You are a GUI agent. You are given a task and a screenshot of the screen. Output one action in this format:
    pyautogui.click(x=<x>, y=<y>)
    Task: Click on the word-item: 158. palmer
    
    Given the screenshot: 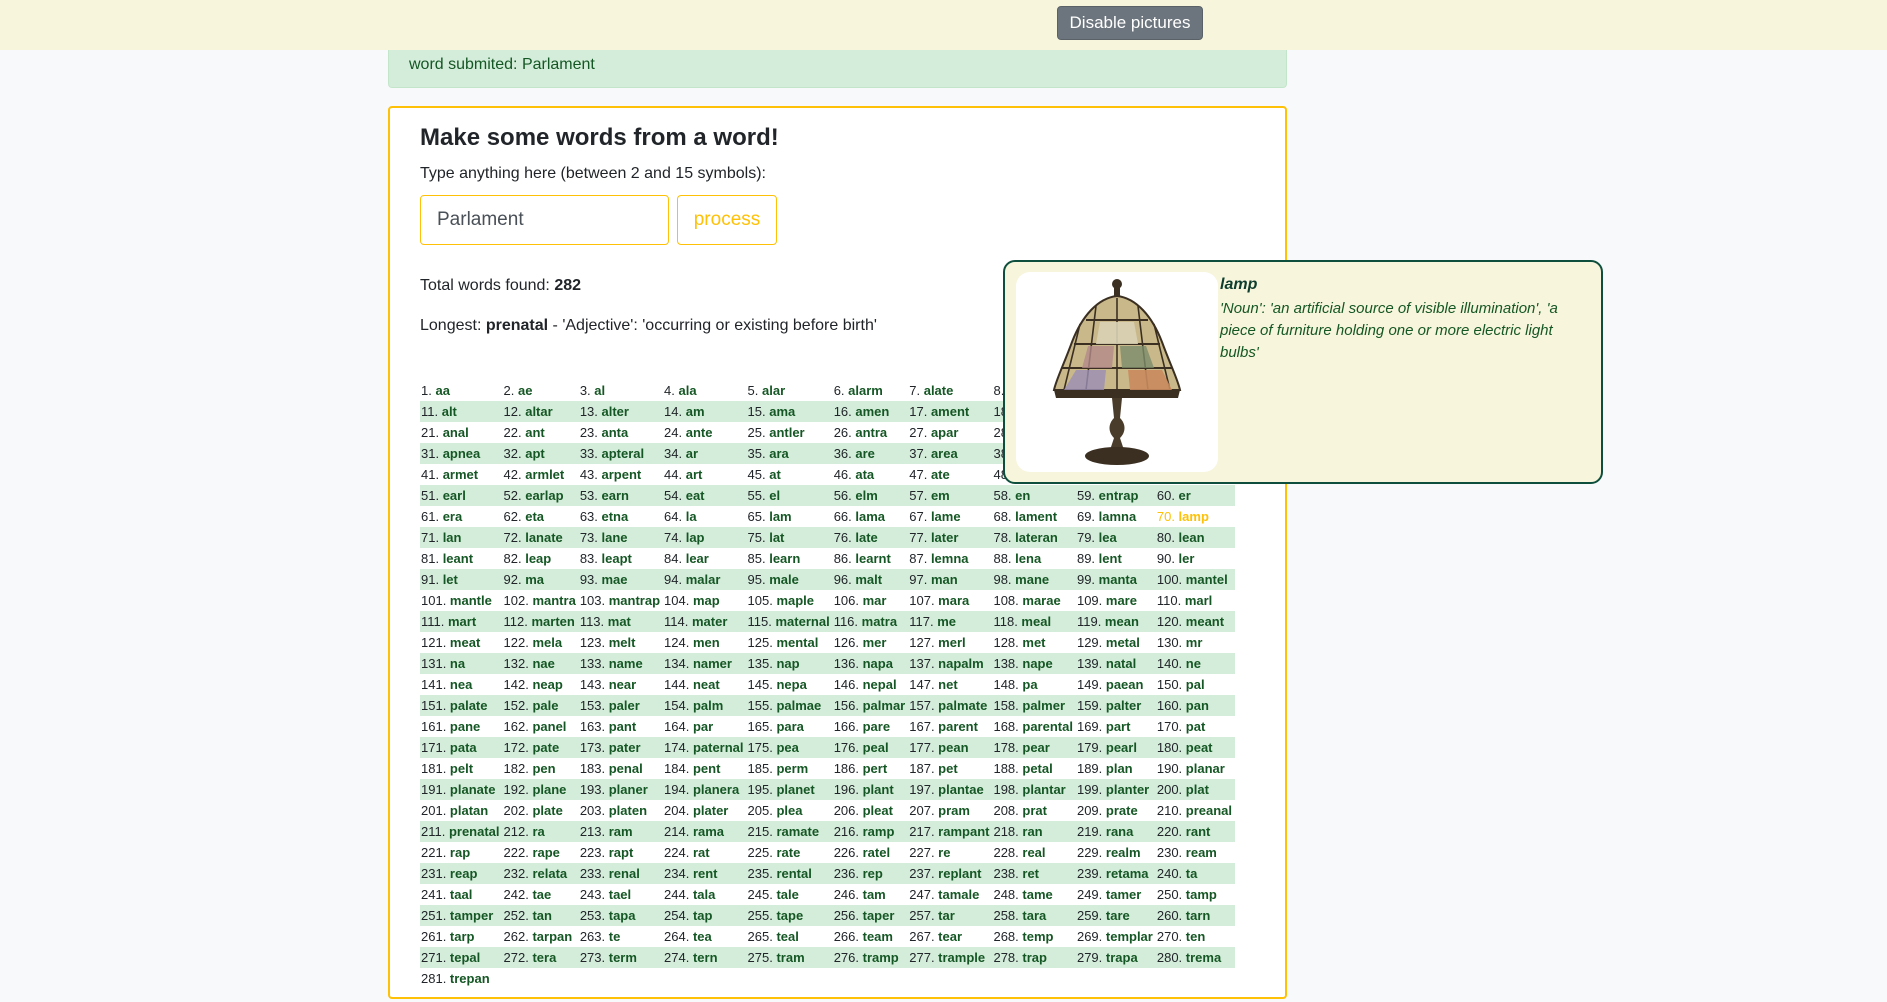 What is the action you would take?
    pyautogui.click(x=1034, y=705)
    